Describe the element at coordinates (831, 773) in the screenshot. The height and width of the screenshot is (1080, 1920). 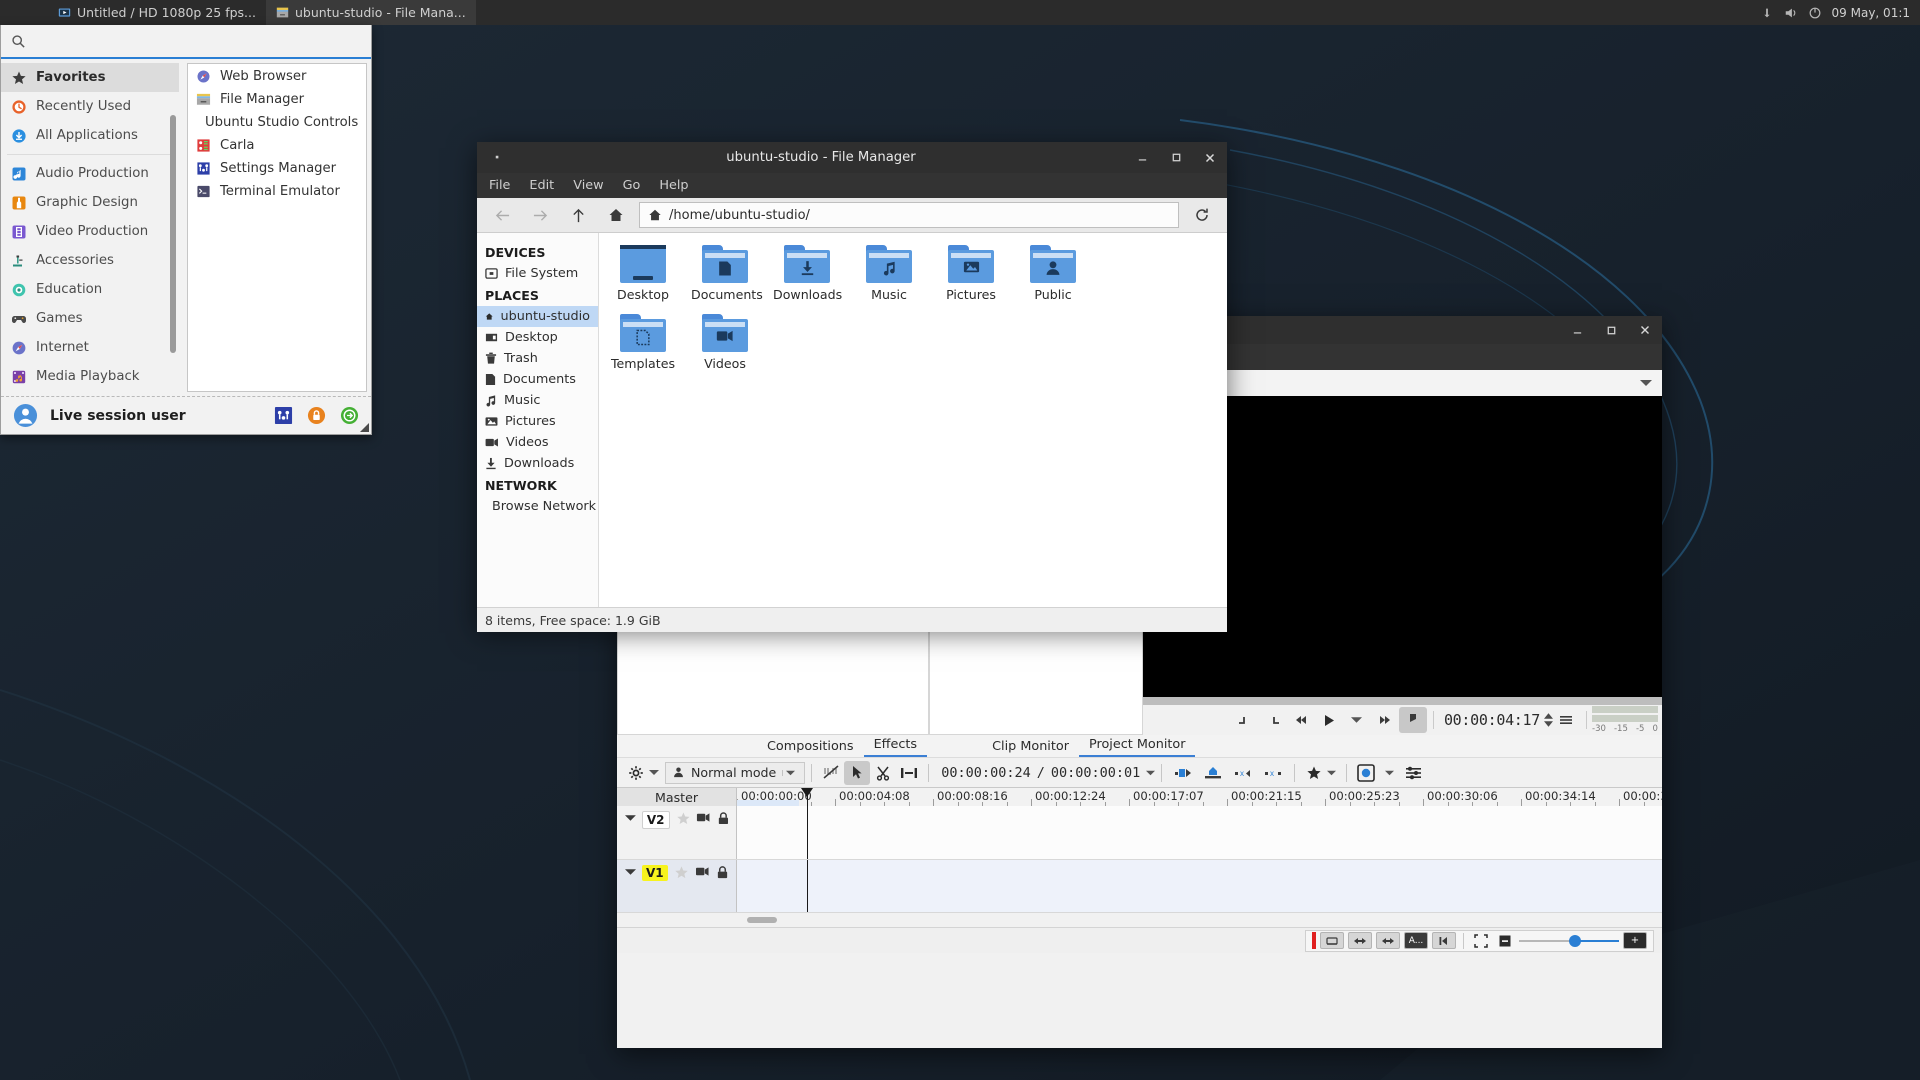
I see `snap-toggle-button` at that location.